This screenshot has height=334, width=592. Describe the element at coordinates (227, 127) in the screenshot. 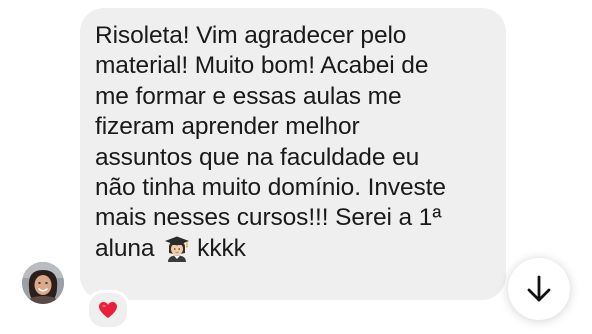

I see `message-line-4: fizeram aprender melhor` at that location.